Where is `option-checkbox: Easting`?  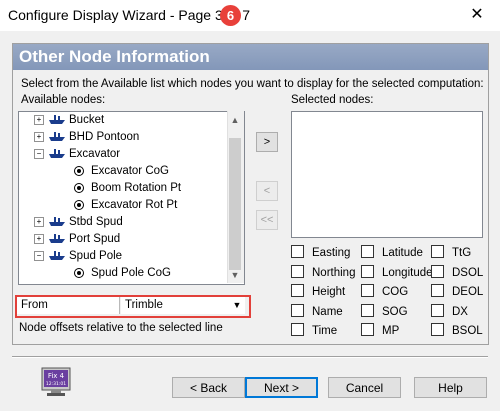
option-checkbox: Easting is located at coordinates (323, 253).